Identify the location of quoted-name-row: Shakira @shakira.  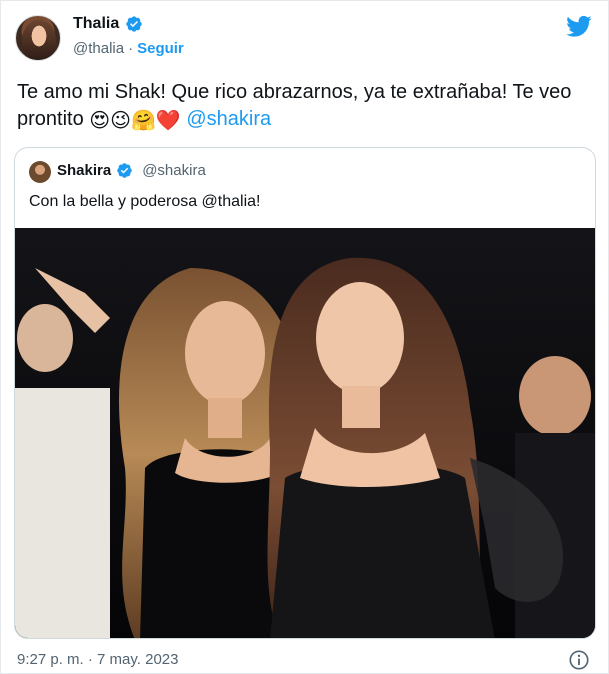
(131, 170).